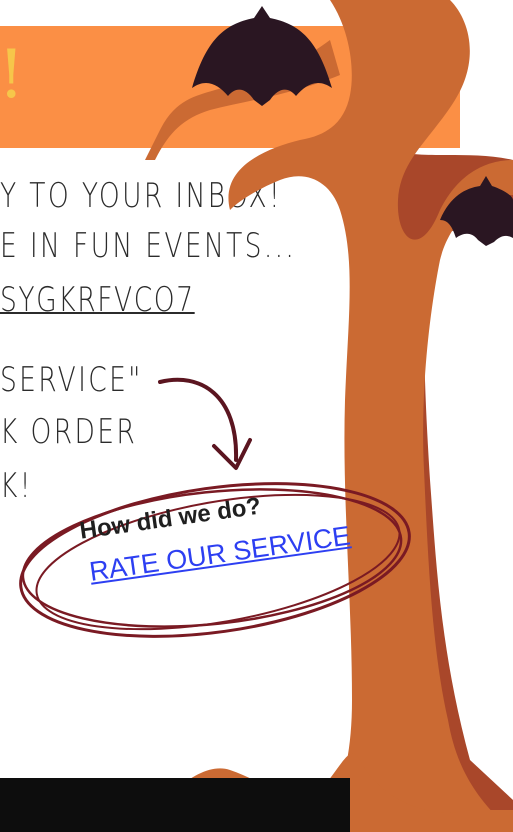  I want to click on arrow-head, so click(232, 454).